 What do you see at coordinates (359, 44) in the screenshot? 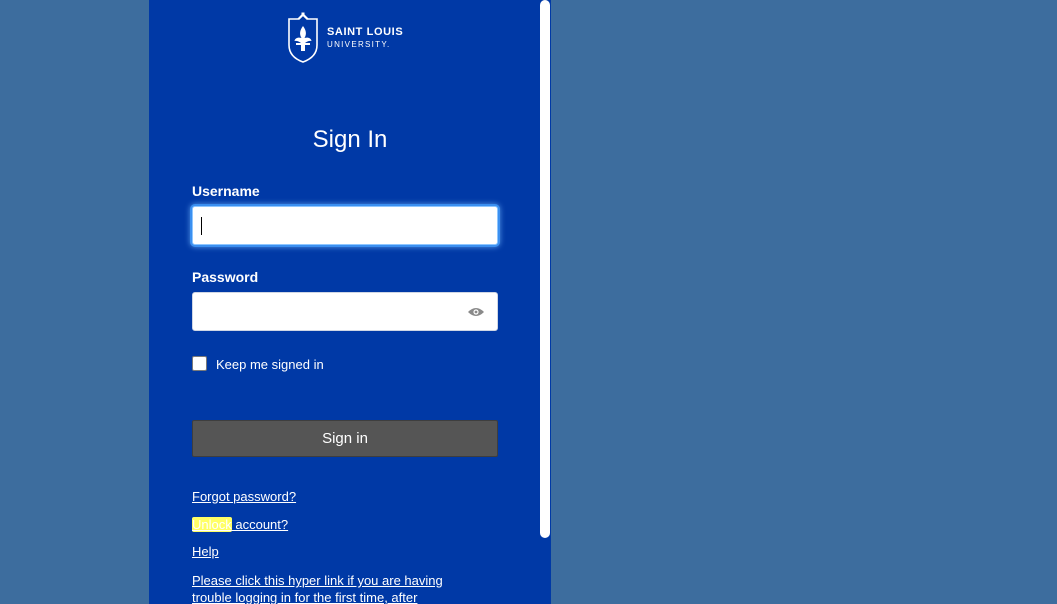
I see `wordmark-line2: UNIVERSITY.` at bounding box center [359, 44].